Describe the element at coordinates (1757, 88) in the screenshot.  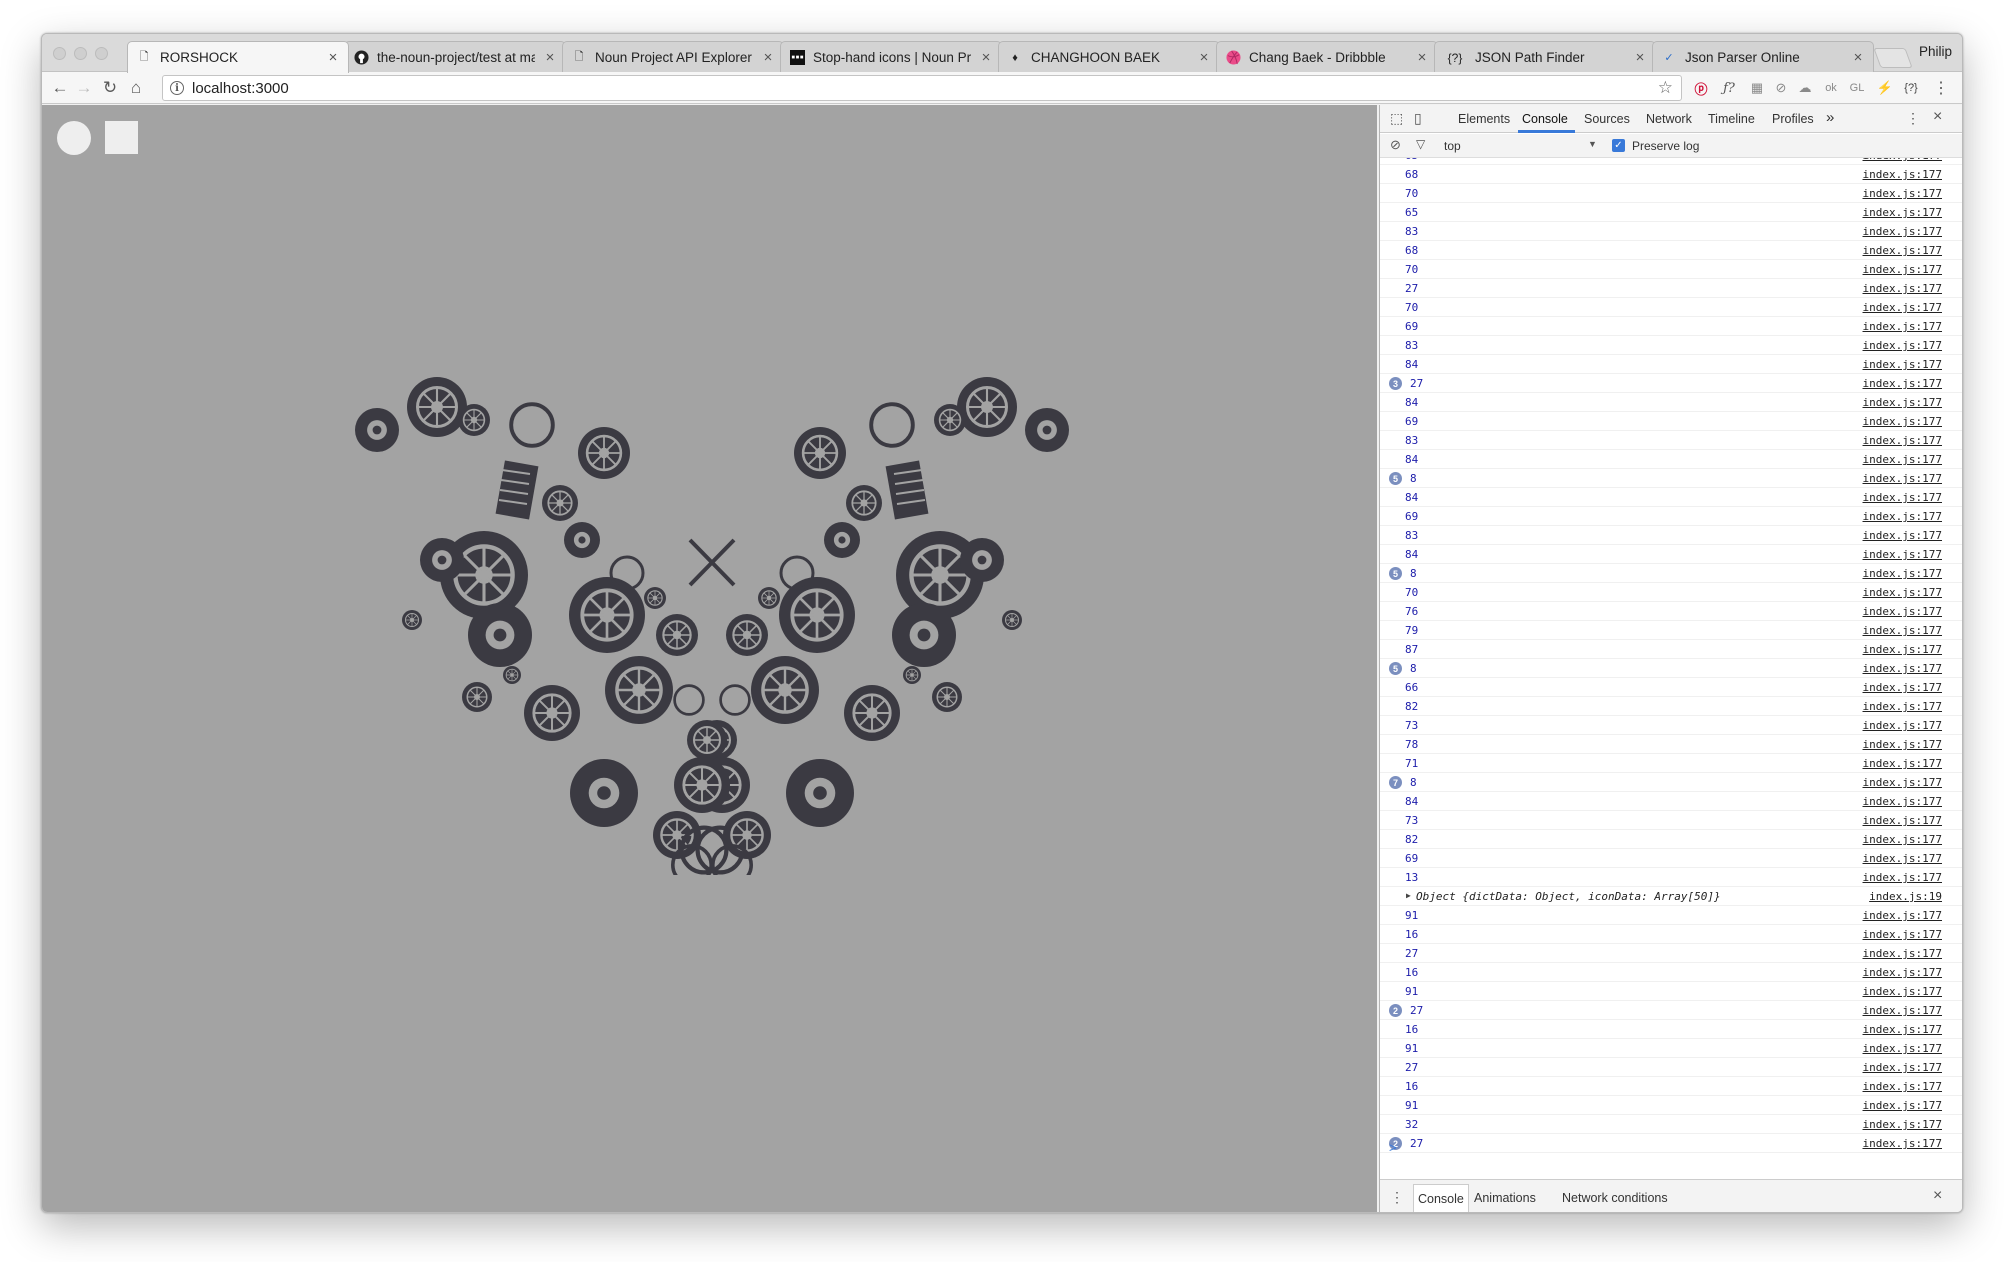
I see `grid-extension-icon: ▦` at that location.